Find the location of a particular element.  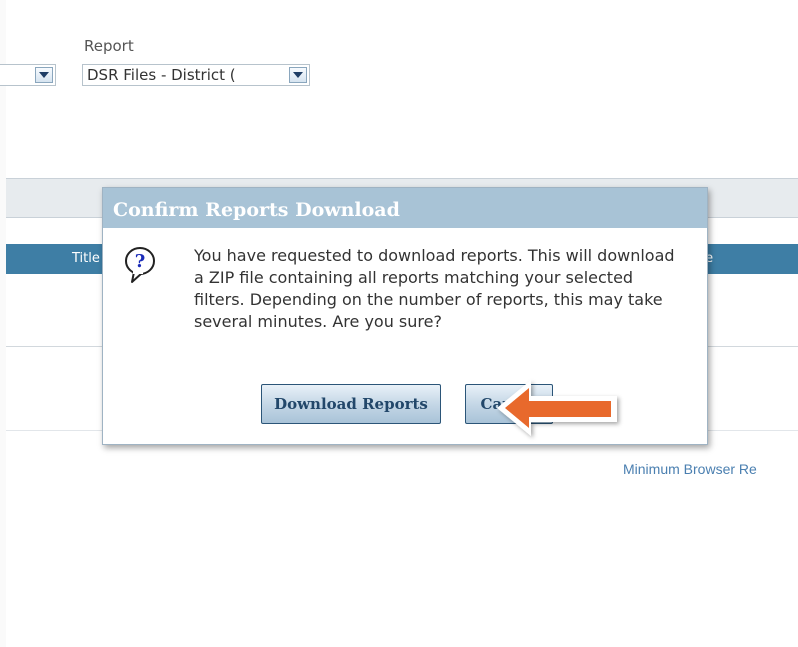

dialog-title: Confirm Reports Download is located at coordinates (256, 210).